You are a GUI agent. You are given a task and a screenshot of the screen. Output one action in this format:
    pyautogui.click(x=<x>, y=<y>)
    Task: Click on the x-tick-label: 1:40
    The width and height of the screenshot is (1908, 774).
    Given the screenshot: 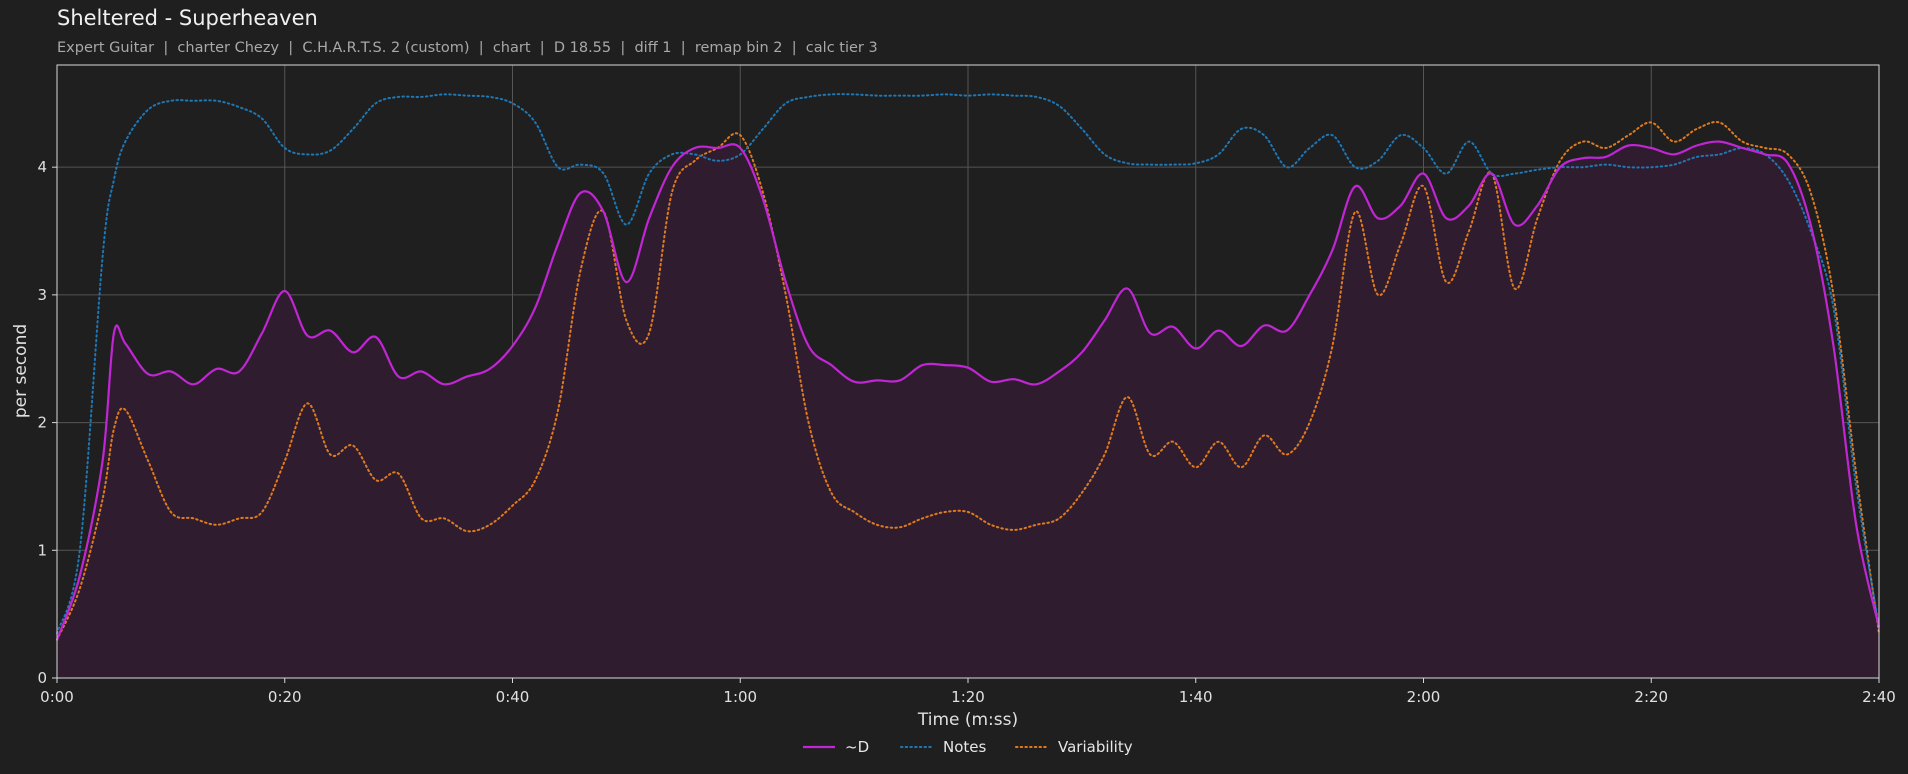 What is the action you would take?
    pyautogui.click(x=1196, y=697)
    